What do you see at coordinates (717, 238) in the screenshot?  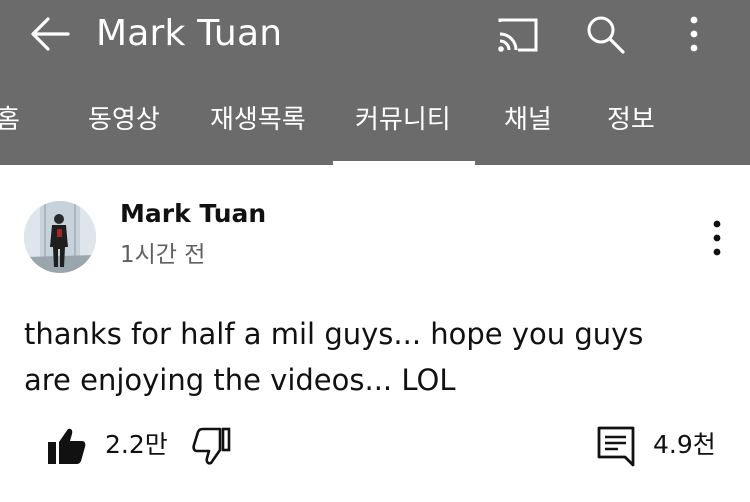 I see `post-menu-icon` at bounding box center [717, 238].